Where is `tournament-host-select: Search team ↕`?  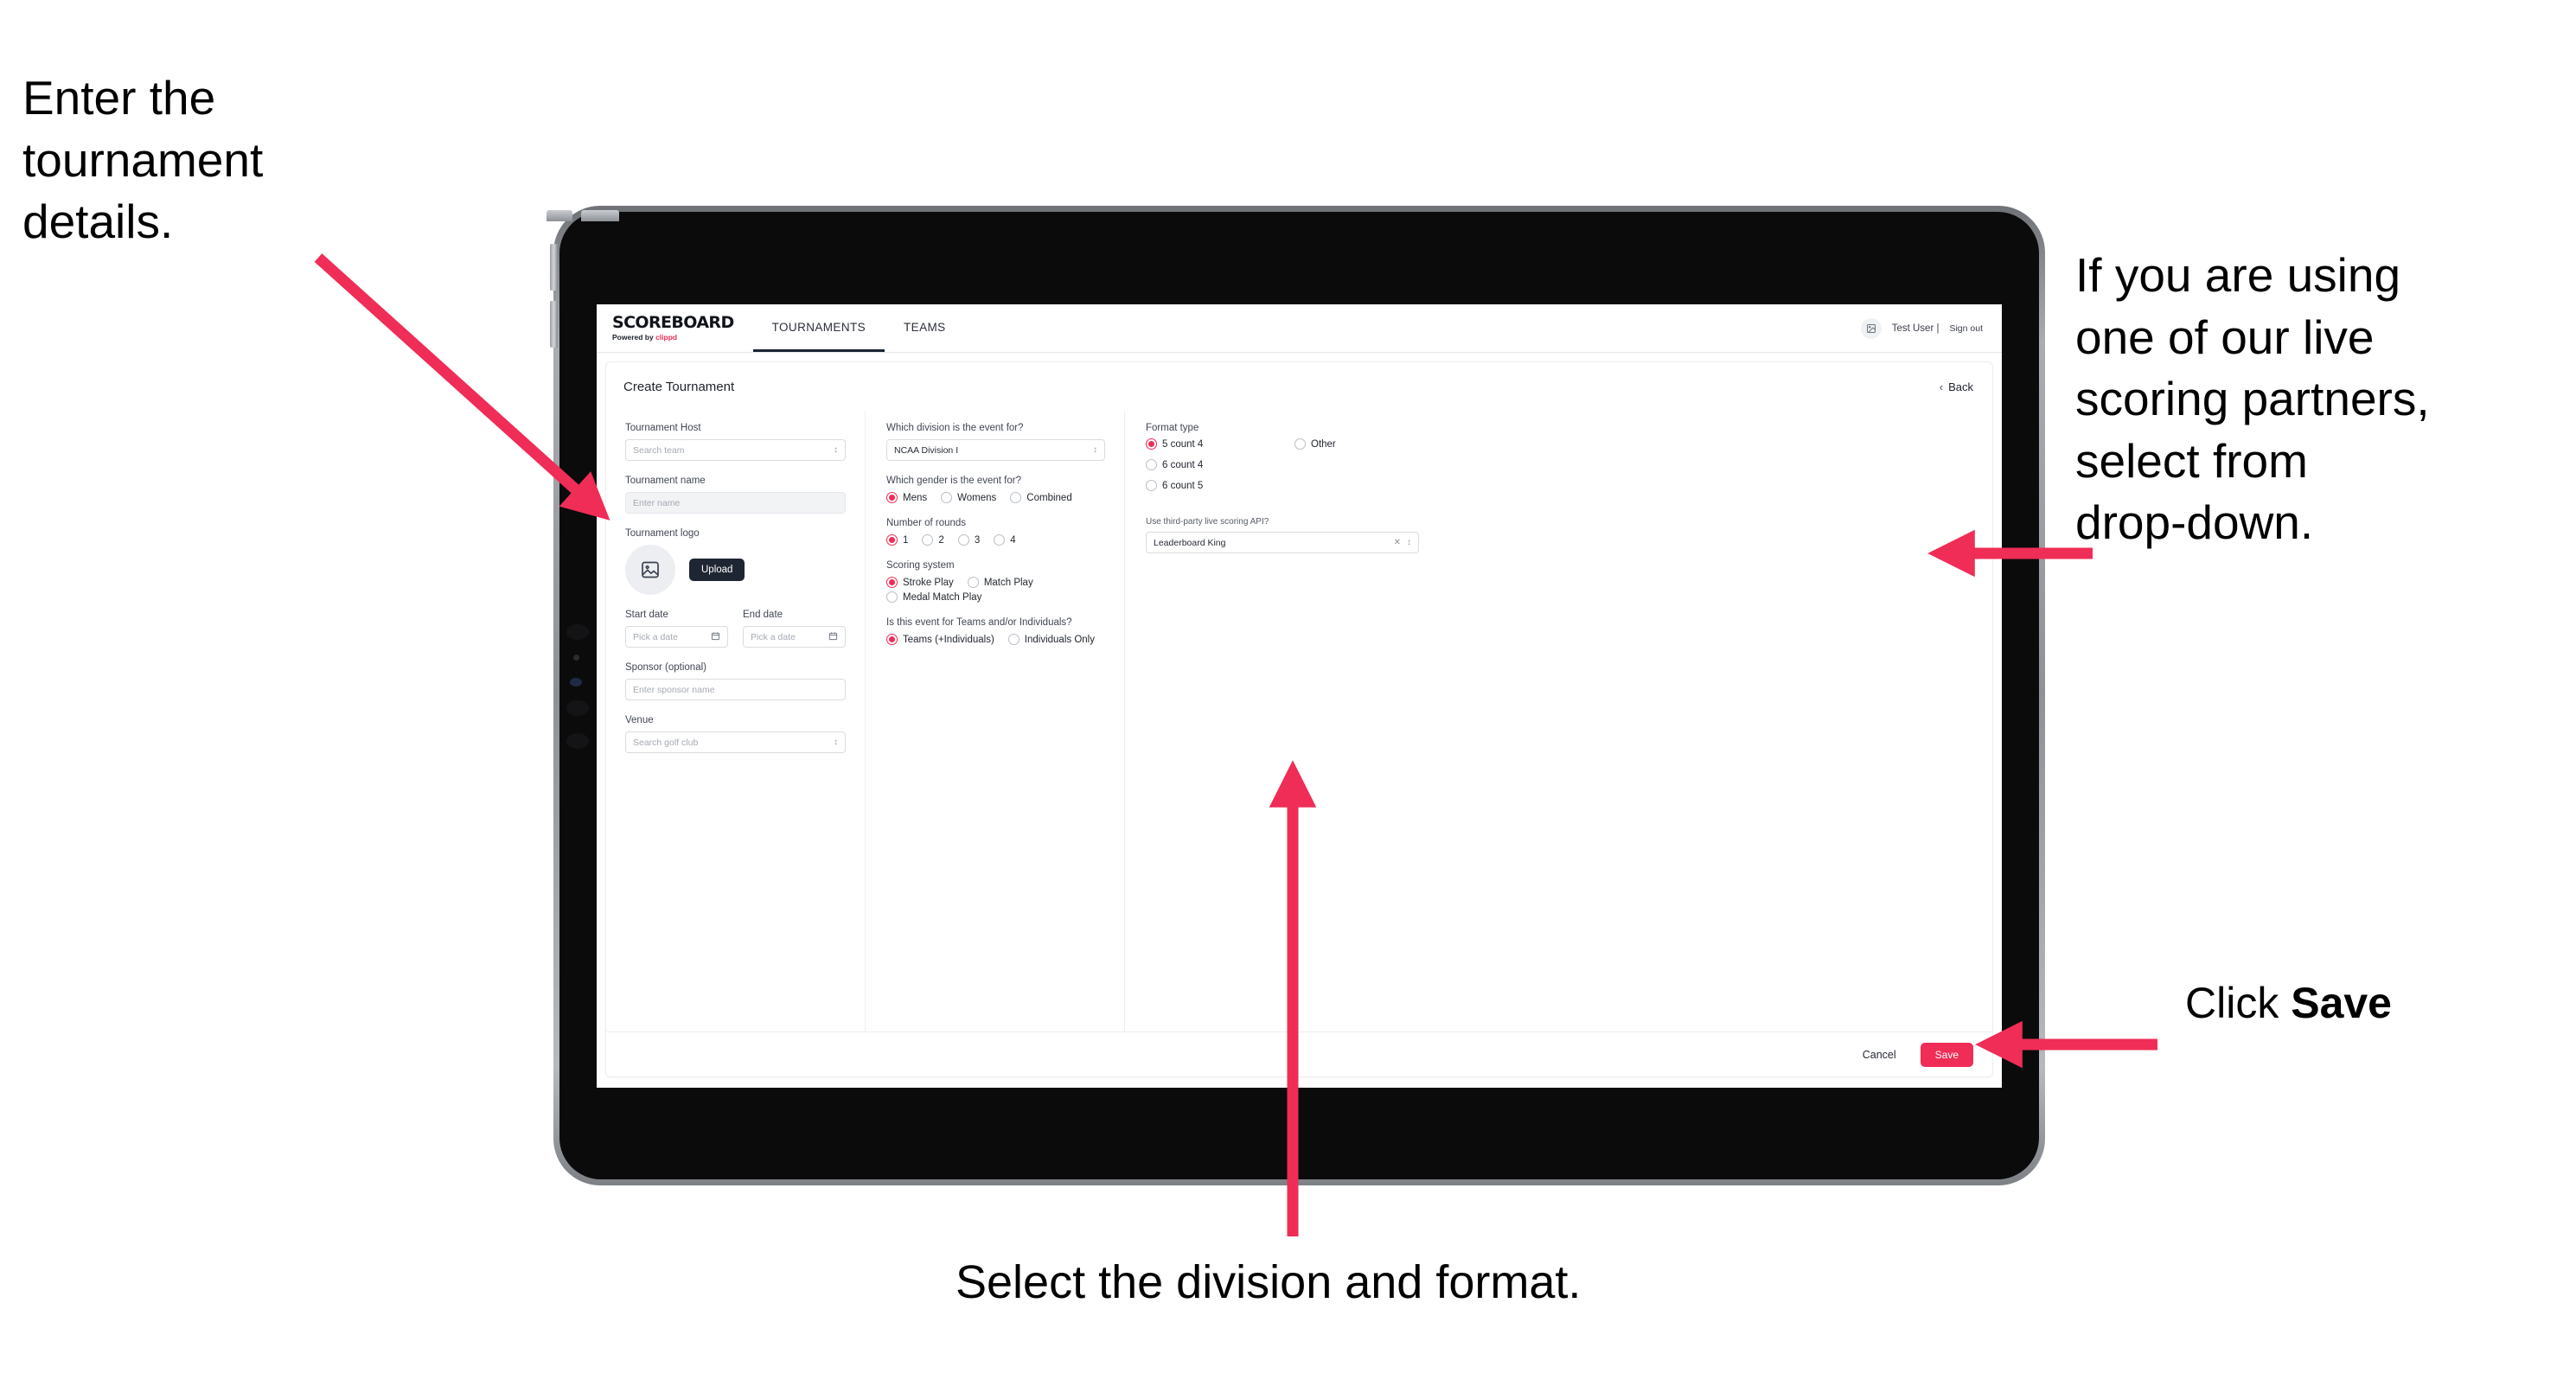
tournament-host-select: Search team ↕ is located at coordinates (736, 450).